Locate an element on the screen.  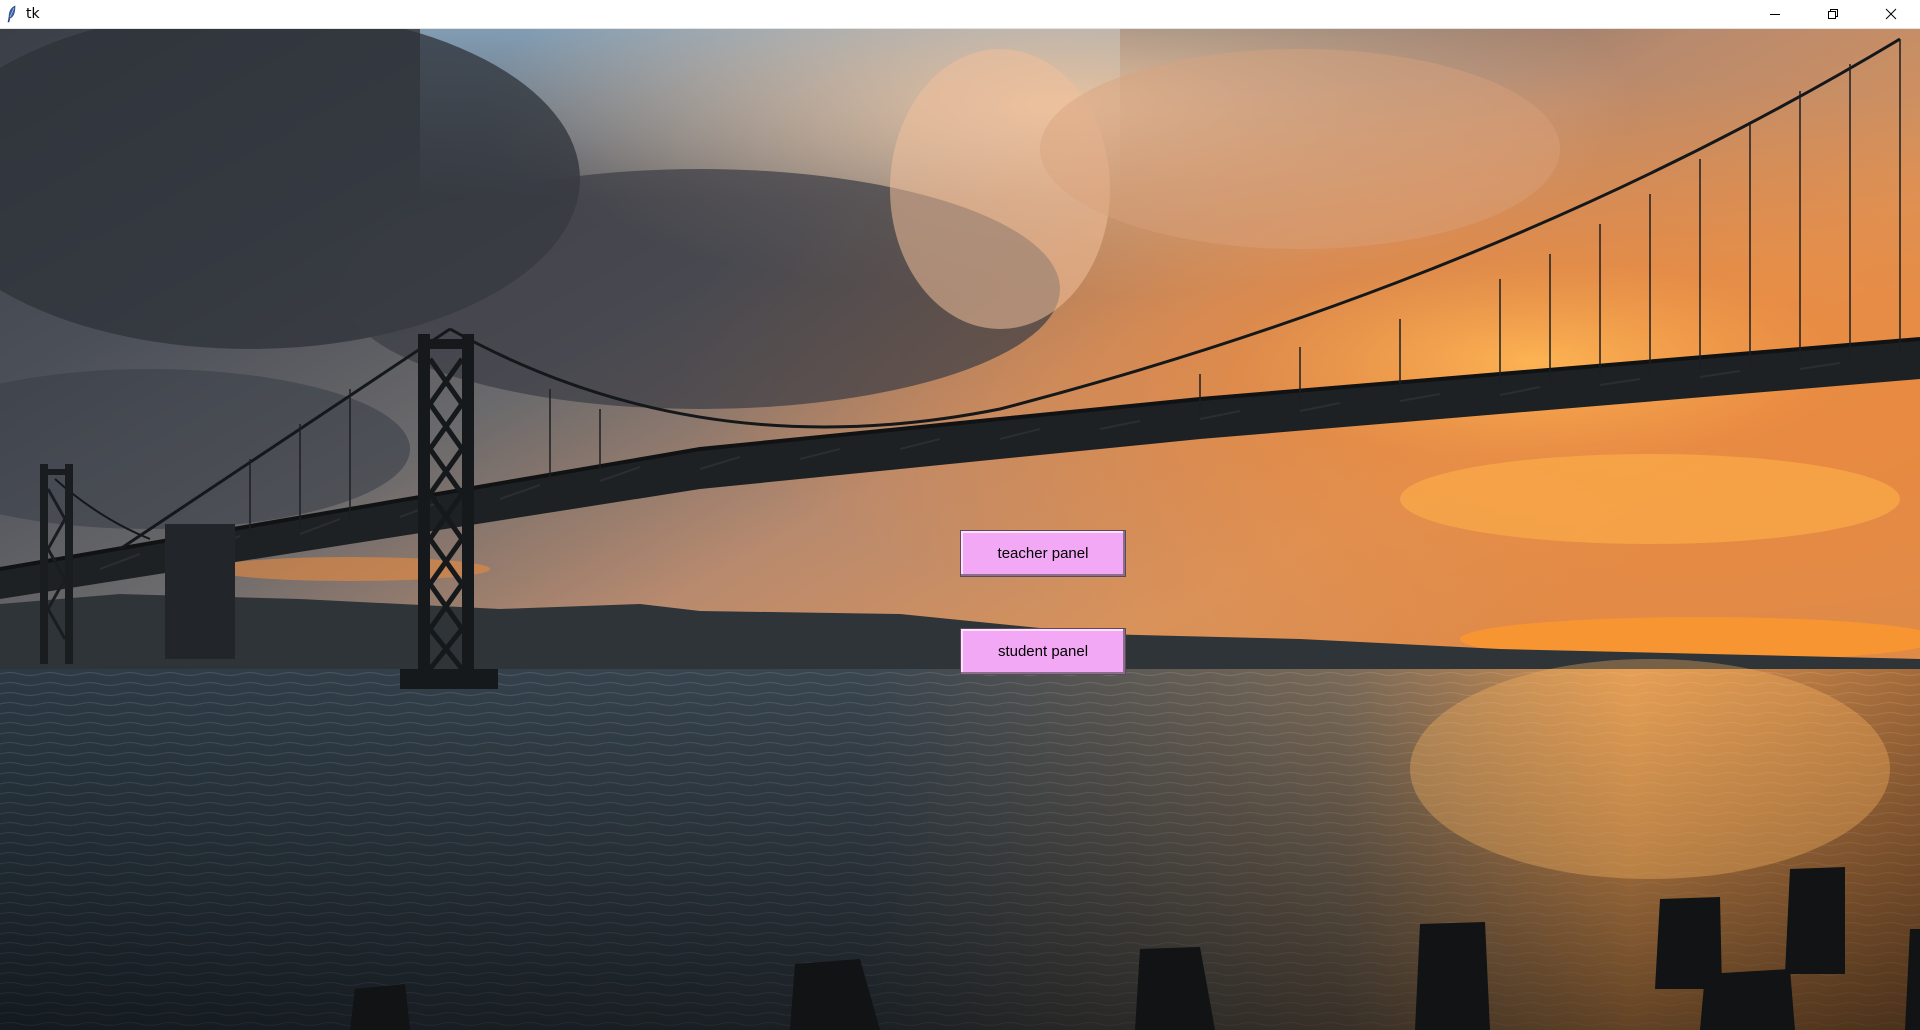
minimize-button is located at coordinates (1775, 14).